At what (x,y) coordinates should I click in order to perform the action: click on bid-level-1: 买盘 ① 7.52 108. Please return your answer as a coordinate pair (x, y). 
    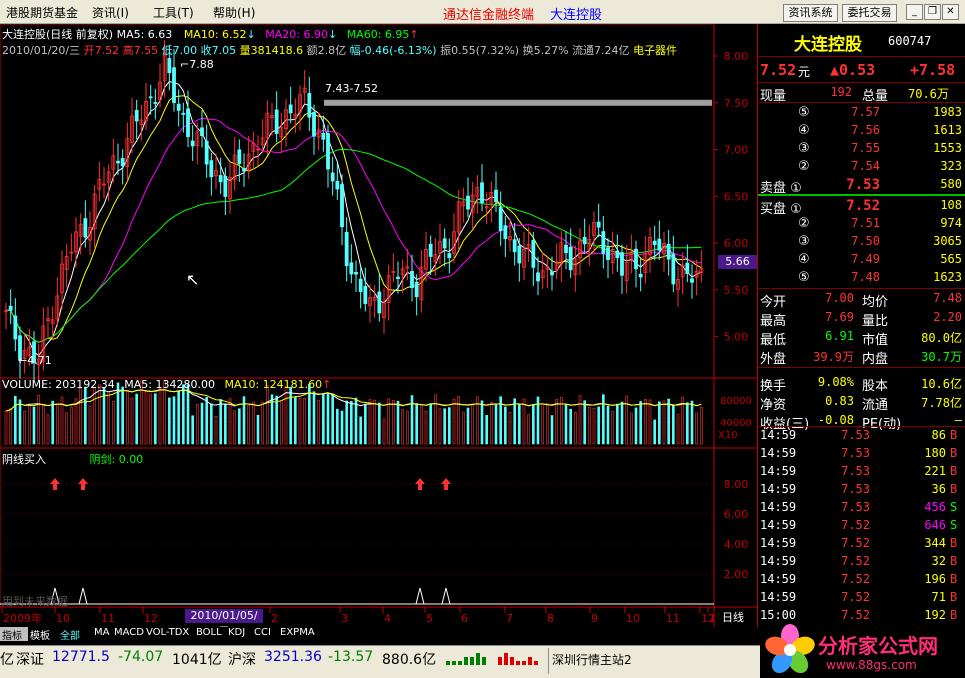
    Looking at the image, I should click on (861, 207).